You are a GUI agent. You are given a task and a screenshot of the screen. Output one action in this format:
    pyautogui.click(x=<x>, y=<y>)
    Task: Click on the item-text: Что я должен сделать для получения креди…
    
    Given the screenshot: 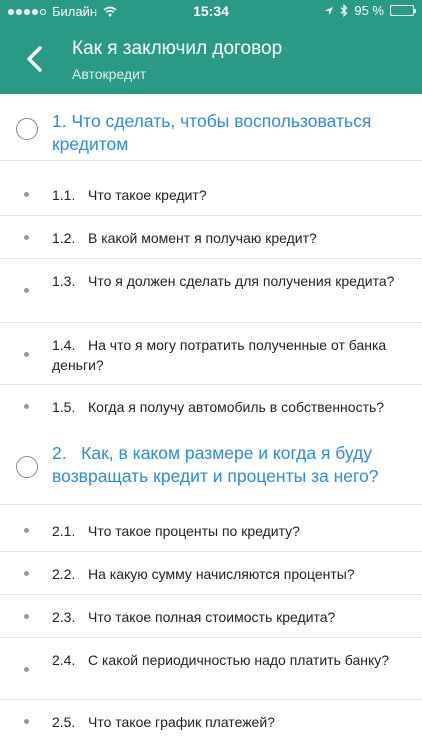 What is the action you would take?
    pyautogui.click(x=241, y=281)
    